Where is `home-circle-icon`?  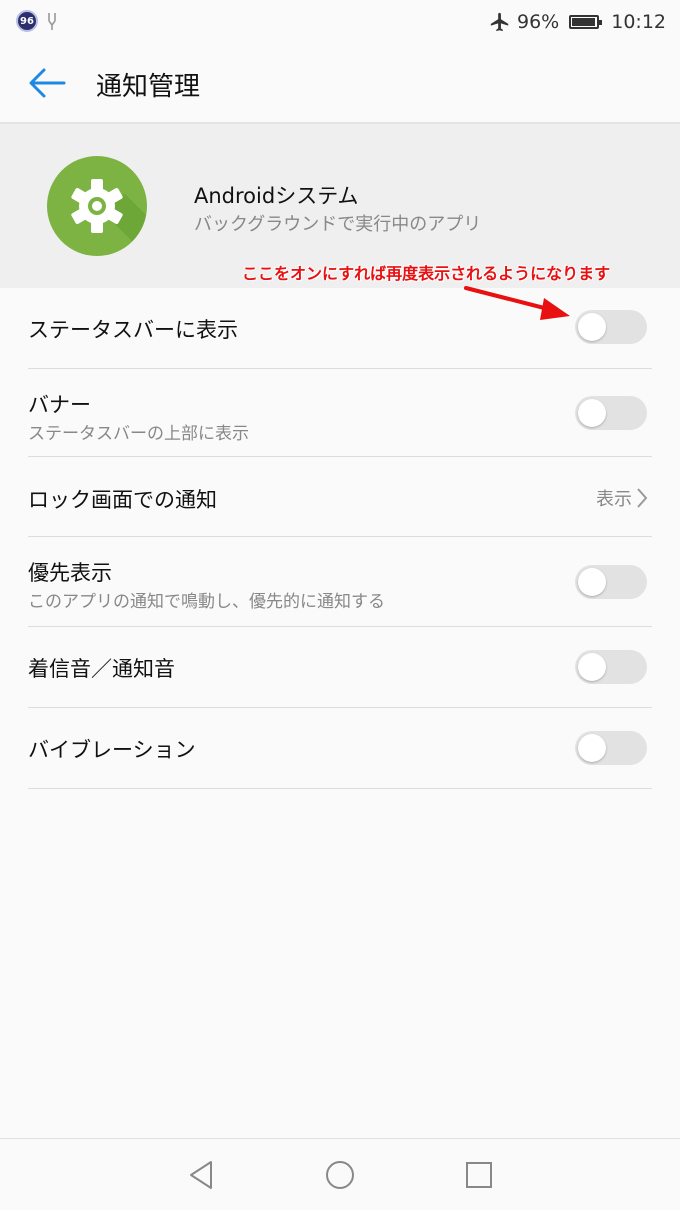
home-circle-icon is located at coordinates (340, 1175).